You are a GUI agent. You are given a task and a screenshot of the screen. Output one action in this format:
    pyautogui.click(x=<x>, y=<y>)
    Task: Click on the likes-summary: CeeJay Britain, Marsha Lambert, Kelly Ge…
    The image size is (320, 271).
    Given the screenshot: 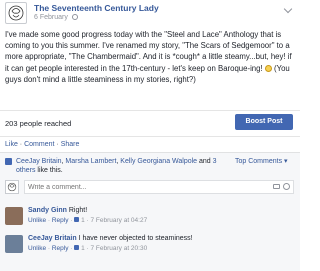 What is the action you would take?
    pyautogui.click(x=150, y=166)
    